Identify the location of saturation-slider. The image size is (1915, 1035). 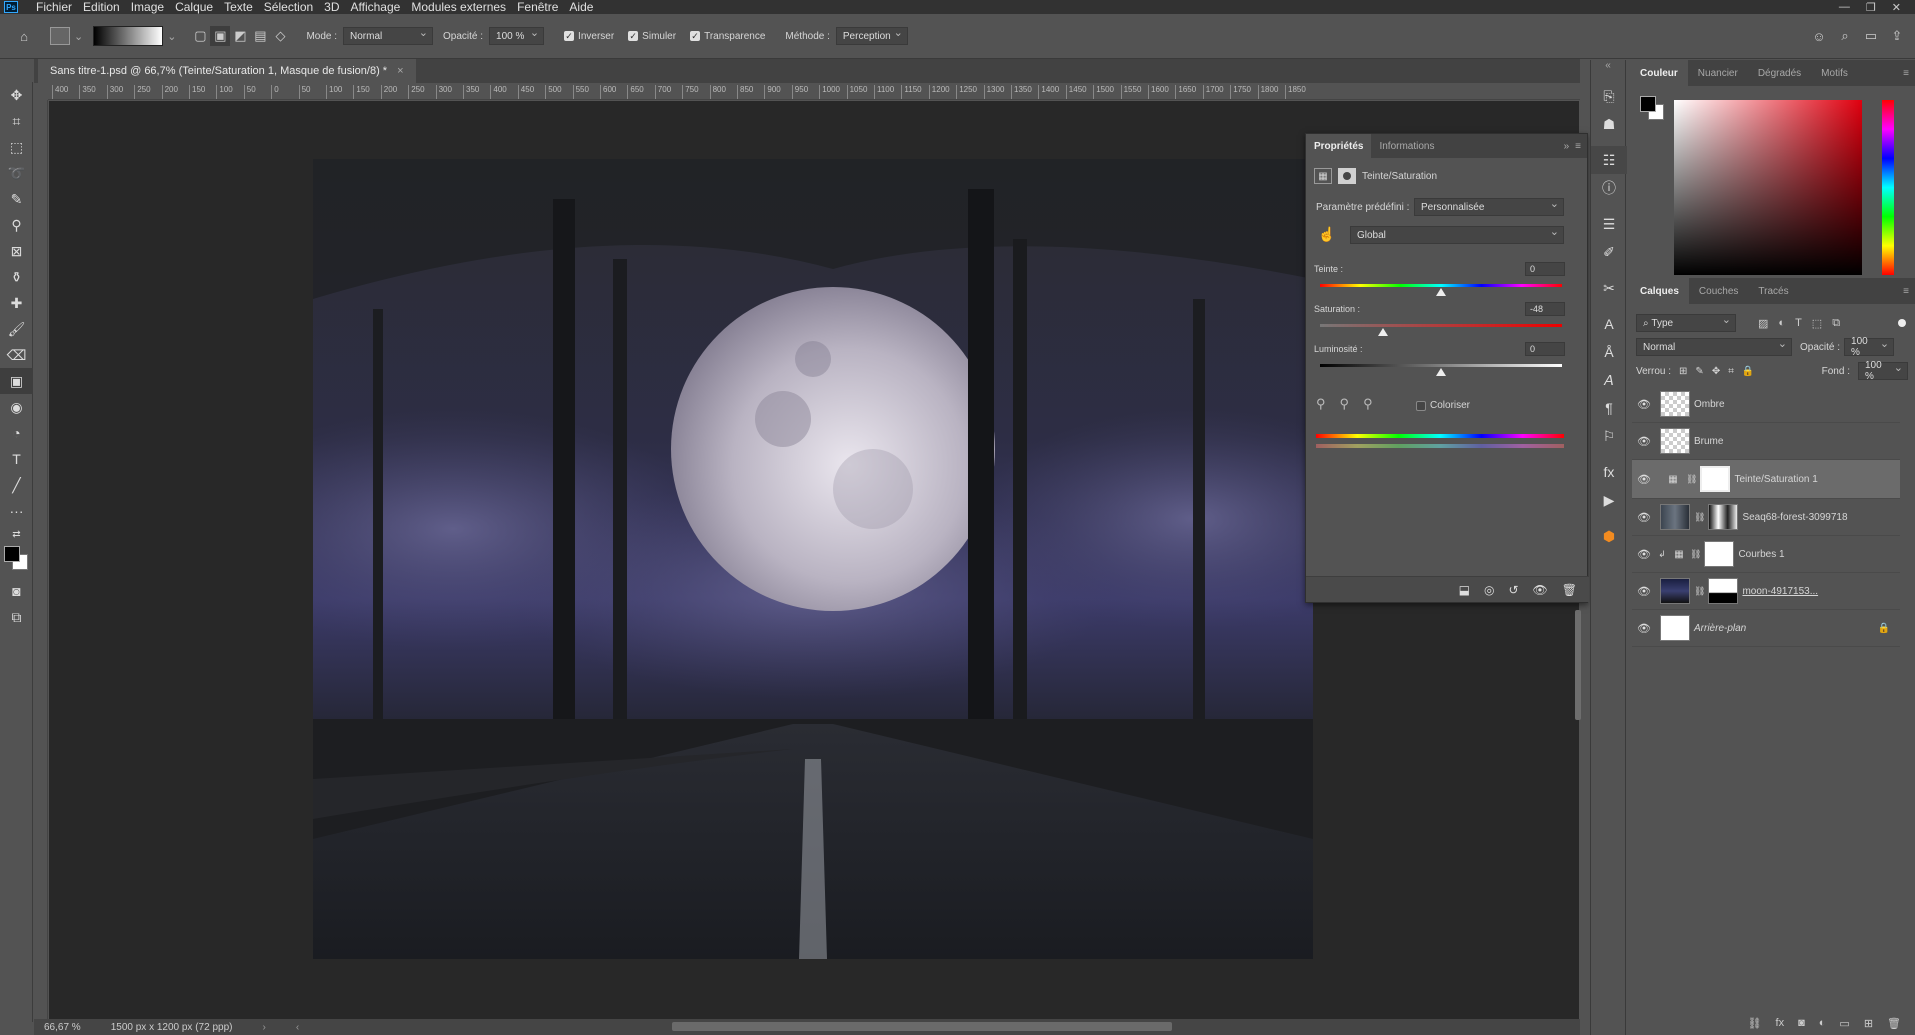
(1441, 330).